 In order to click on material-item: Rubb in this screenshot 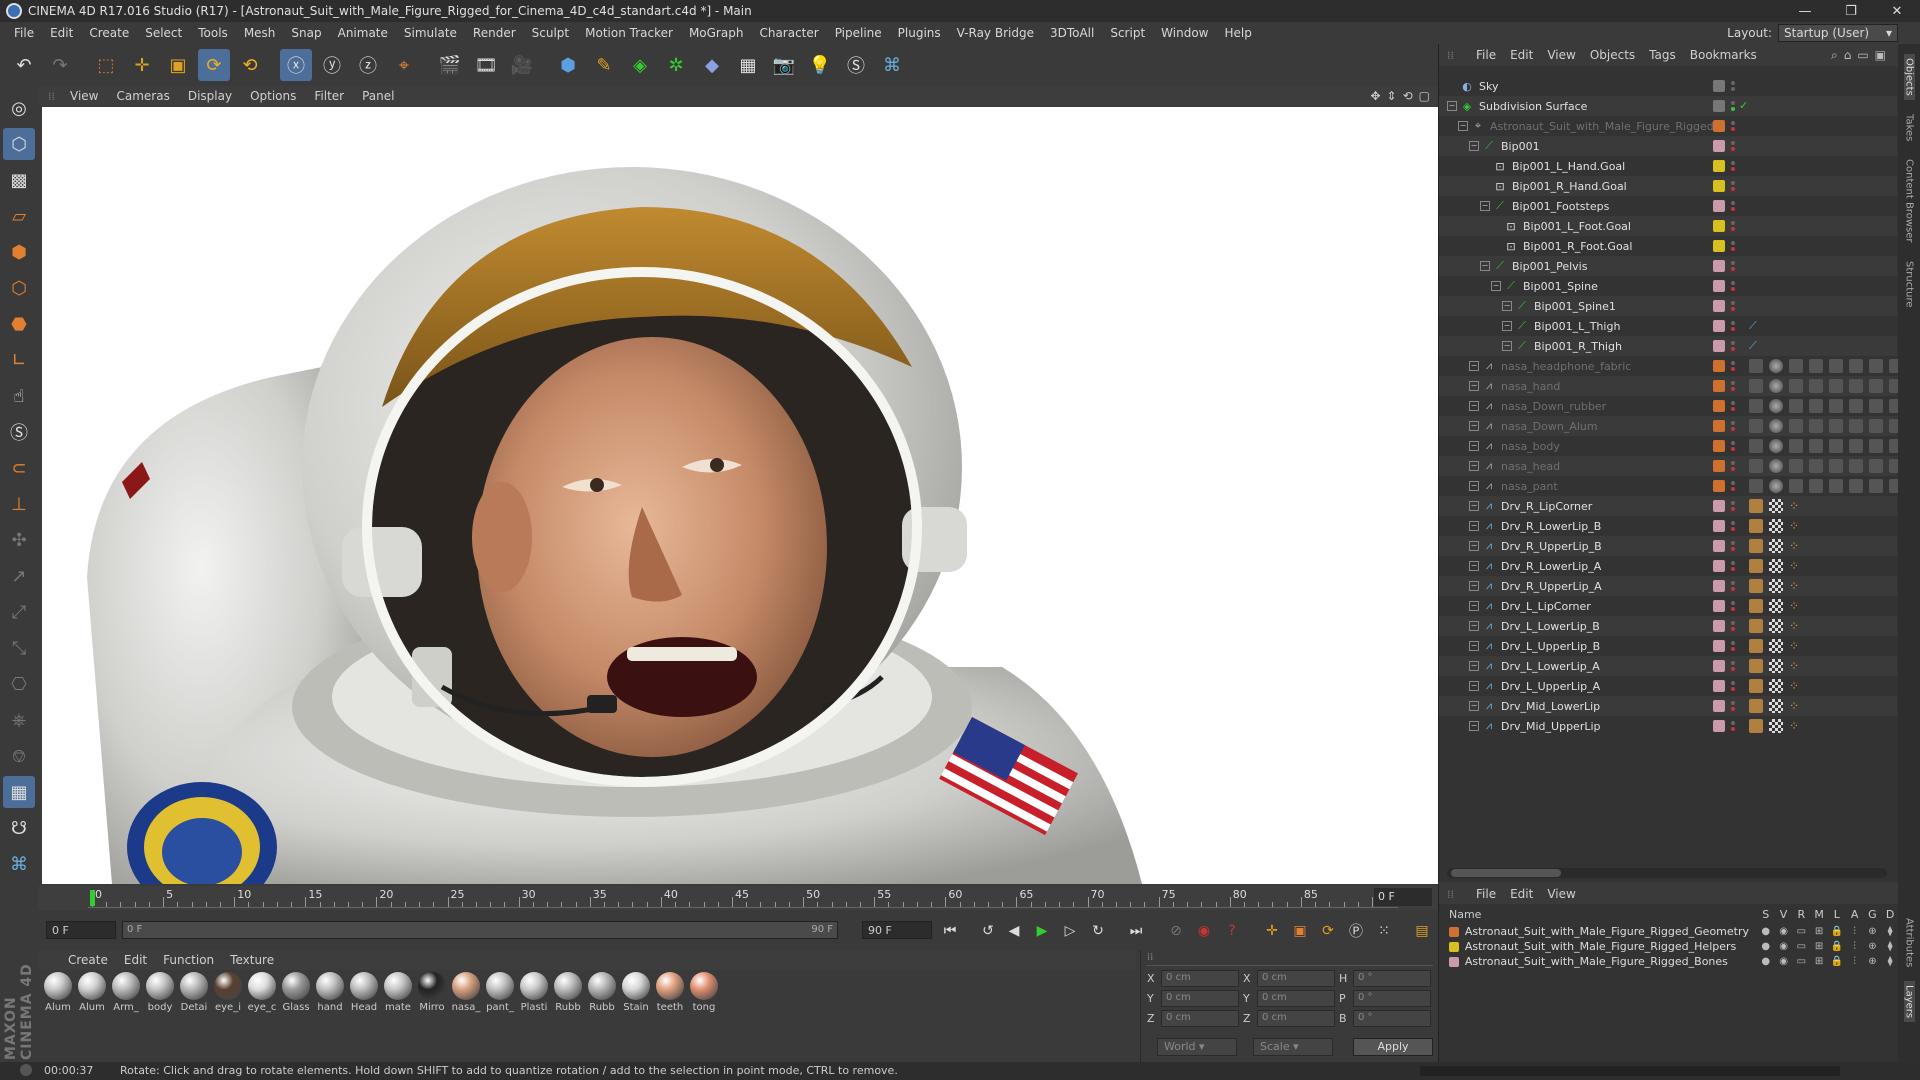, I will do `click(568, 1020)`.